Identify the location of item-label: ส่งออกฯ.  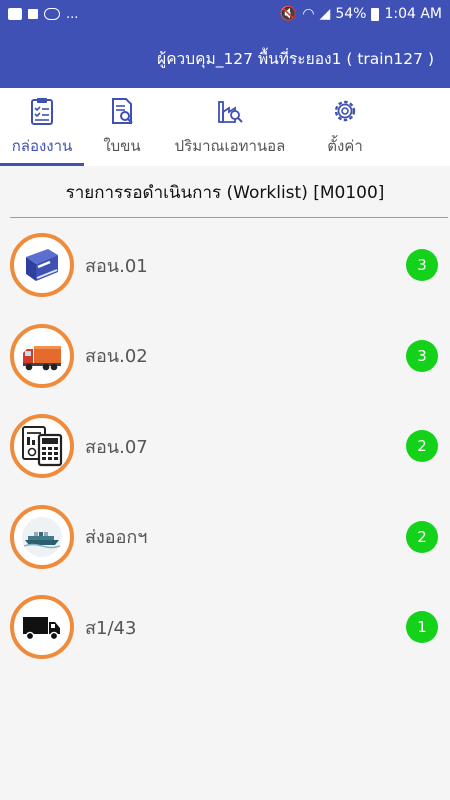
(116, 538).